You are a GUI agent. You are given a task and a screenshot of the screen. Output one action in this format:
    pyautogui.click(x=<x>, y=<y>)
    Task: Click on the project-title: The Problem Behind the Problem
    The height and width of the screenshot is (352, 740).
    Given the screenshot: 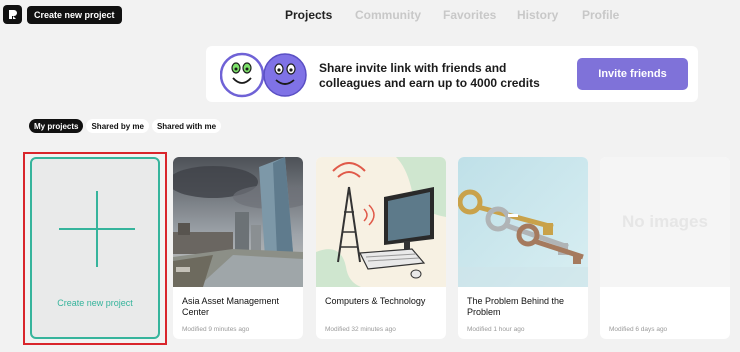 What is the action you would take?
    pyautogui.click(x=516, y=306)
    